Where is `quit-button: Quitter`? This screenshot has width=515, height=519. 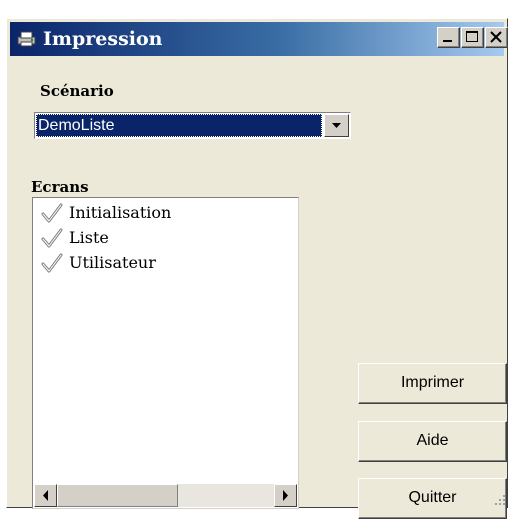 quit-button: Quitter is located at coordinates (432, 498).